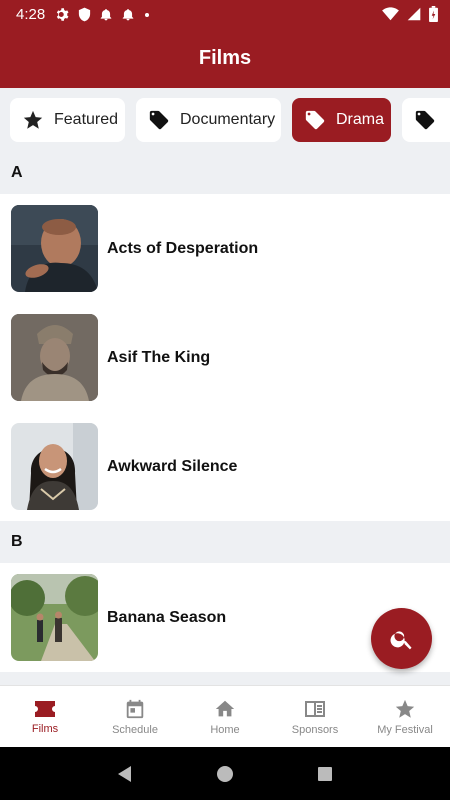 The width and height of the screenshot is (450, 800). I want to click on chip-featured: Featured, so click(67, 120).